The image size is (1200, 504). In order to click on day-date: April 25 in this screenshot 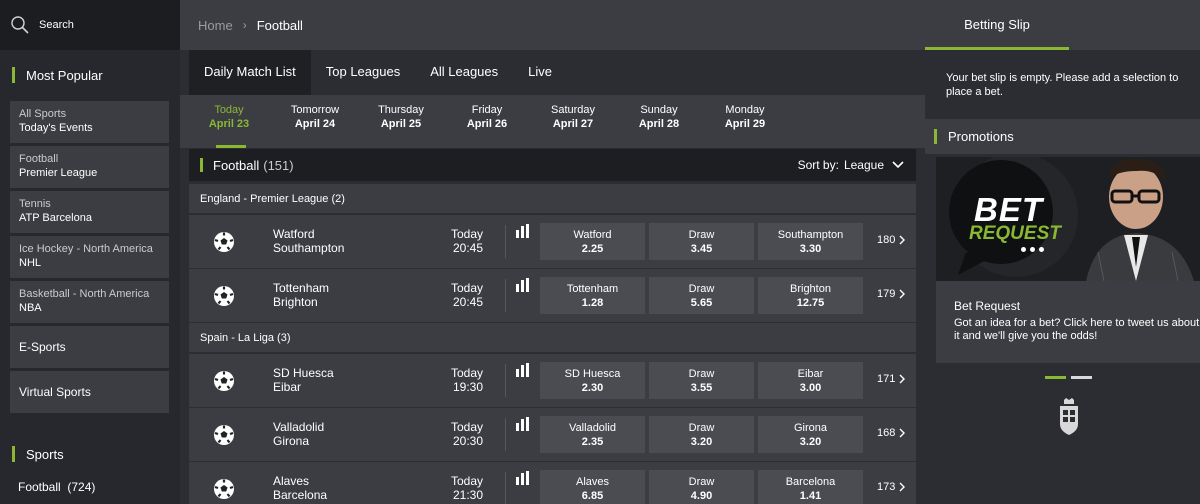, I will do `click(401, 124)`.